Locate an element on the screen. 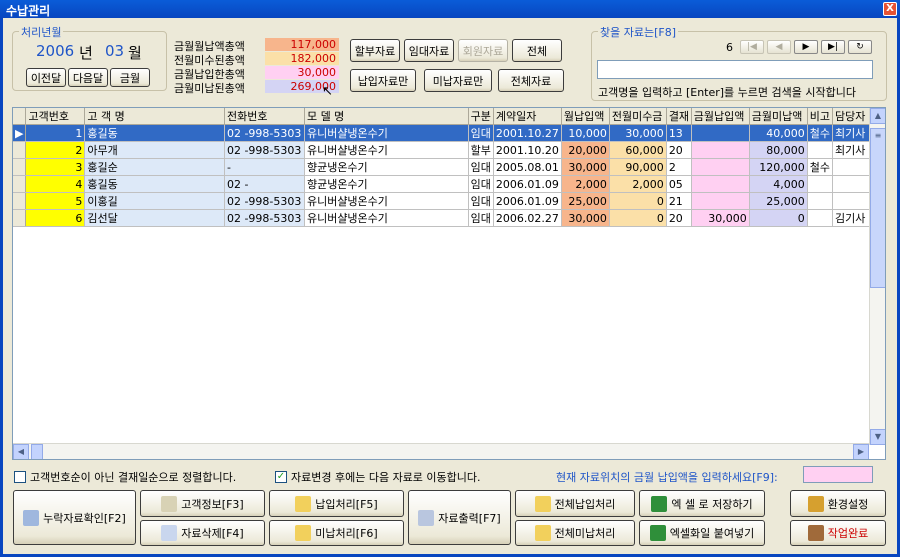  move-next-checkbox: ✓ 자료변경 후에는 다음 자료로 이동합니다. is located at coordinates (378, 477).